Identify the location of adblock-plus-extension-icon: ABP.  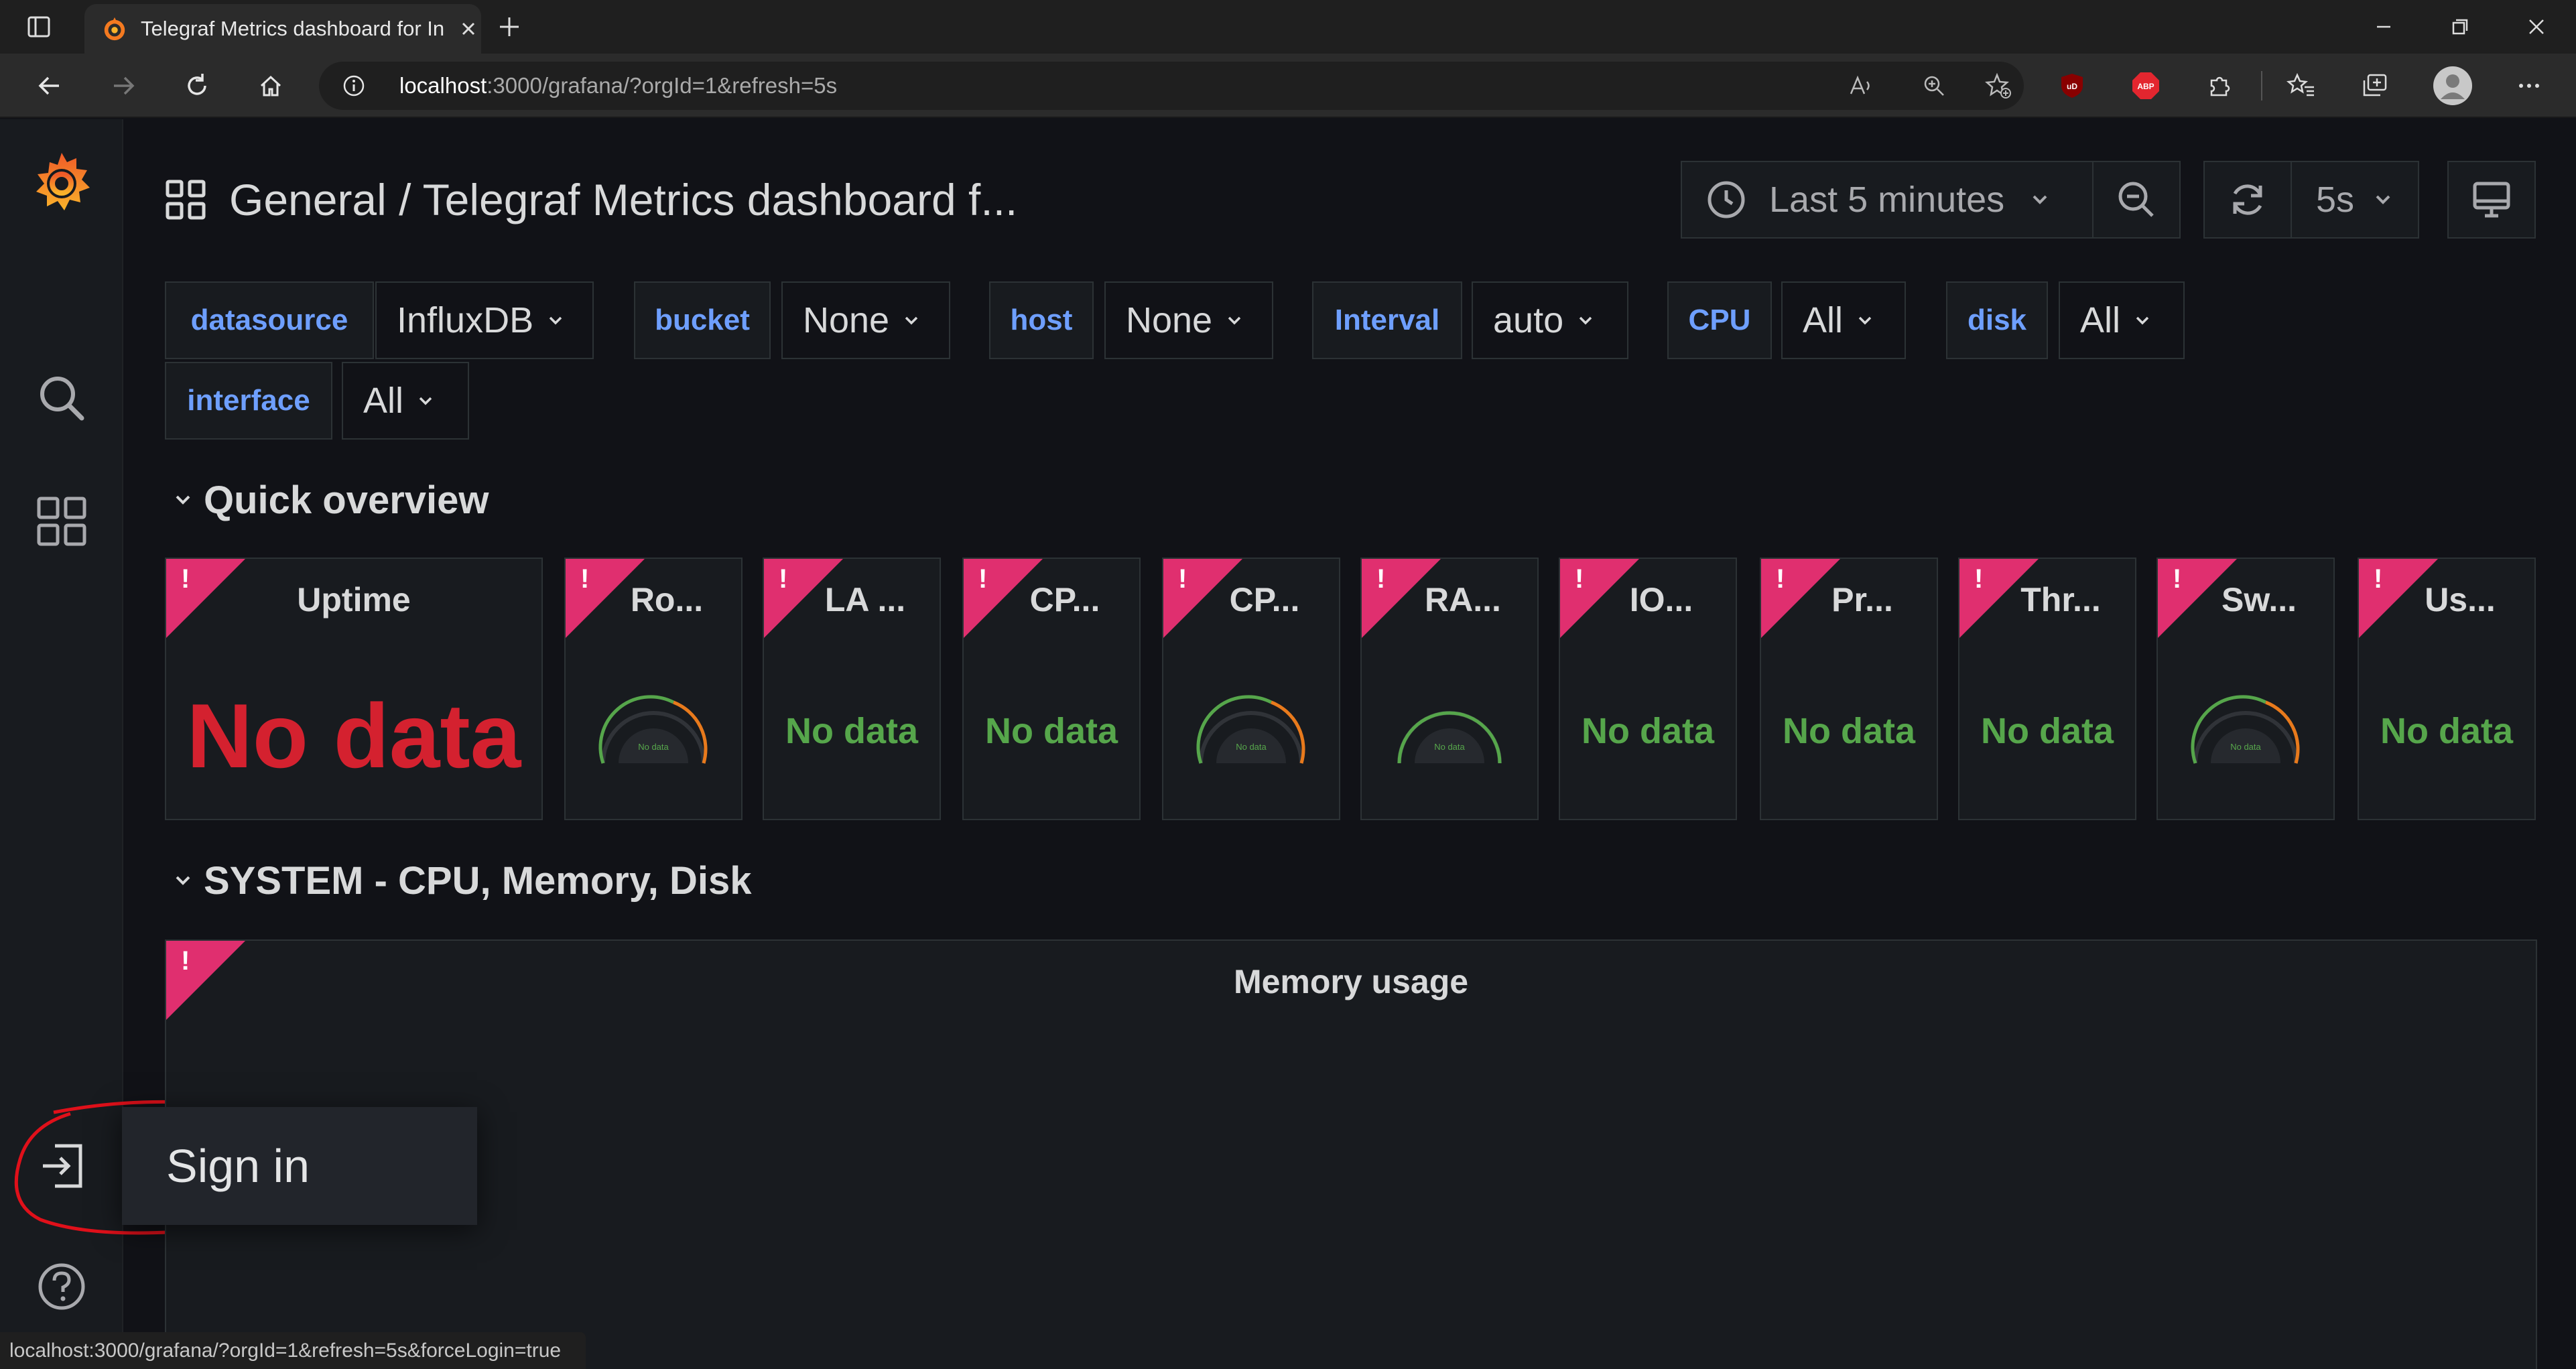
(2146, 86).